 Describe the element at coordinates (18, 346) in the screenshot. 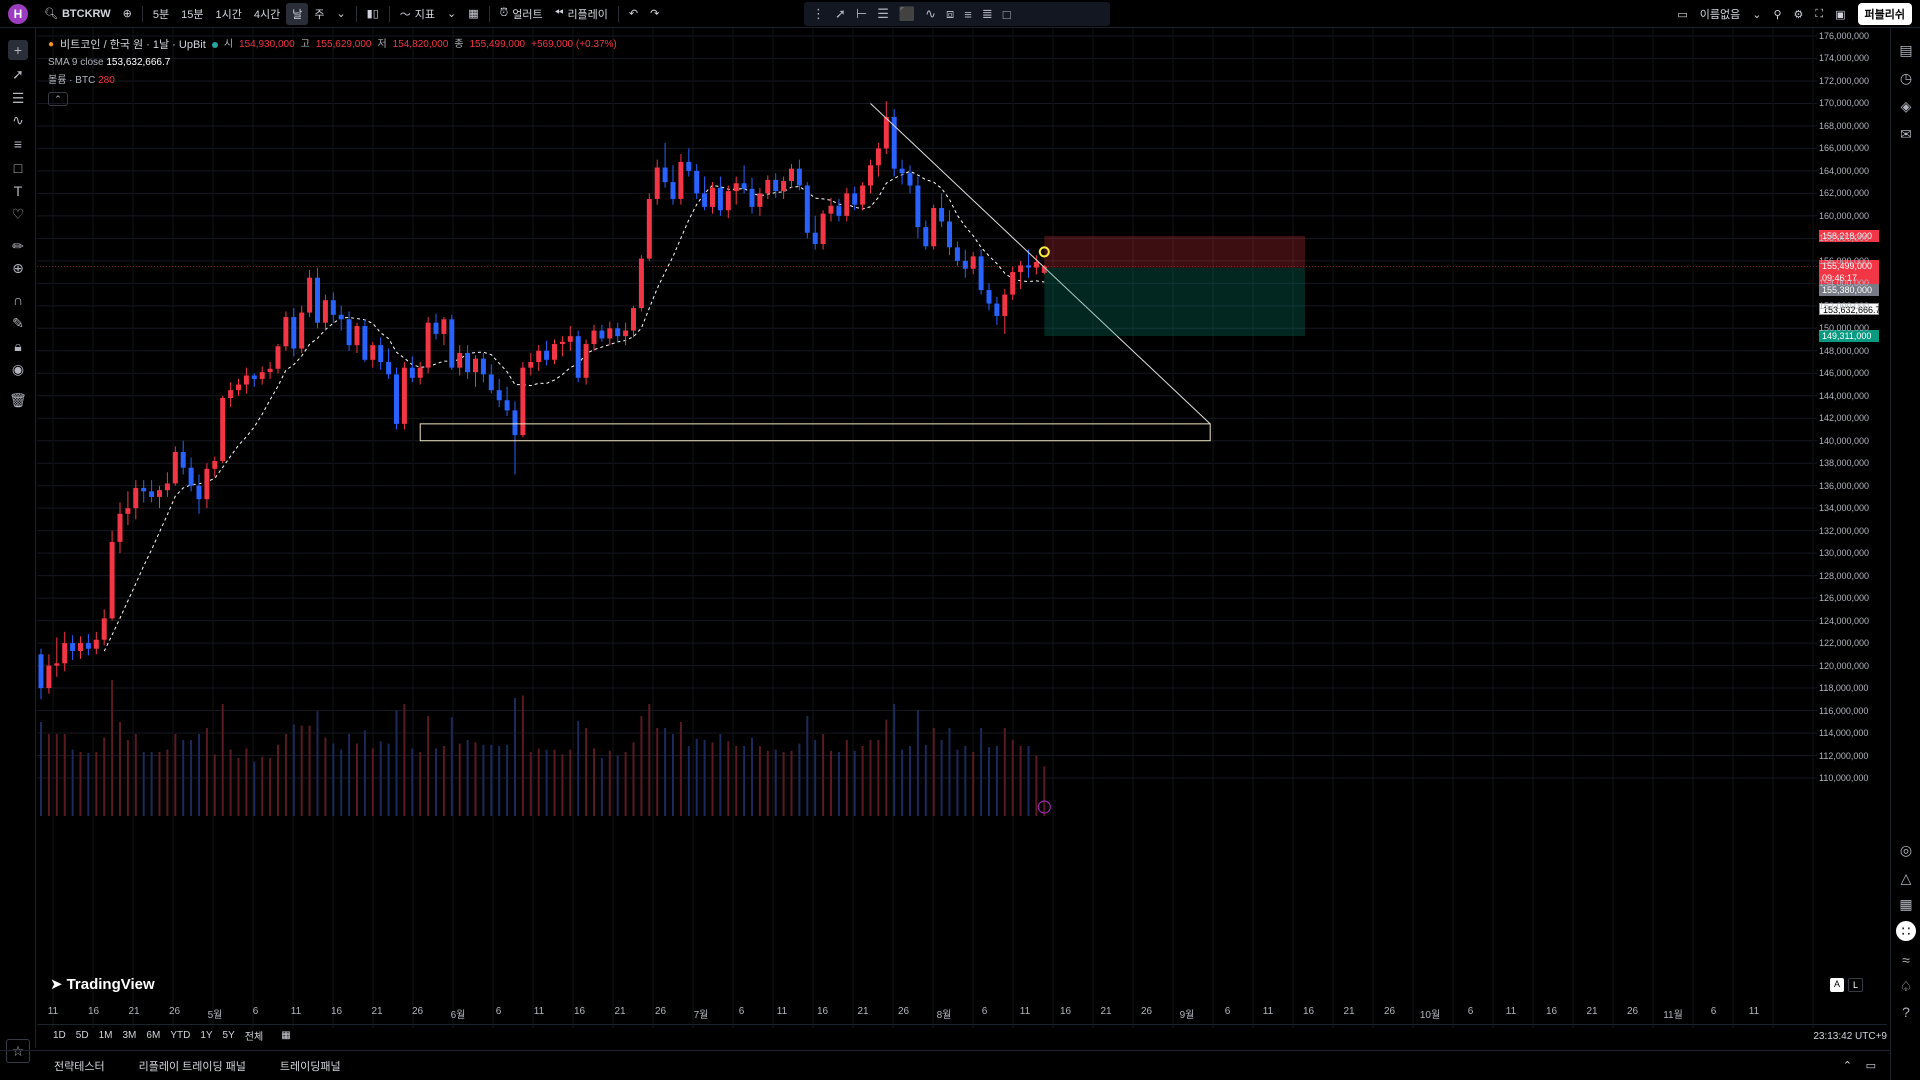

I see `lock-icon: 🔒︎` at that location.